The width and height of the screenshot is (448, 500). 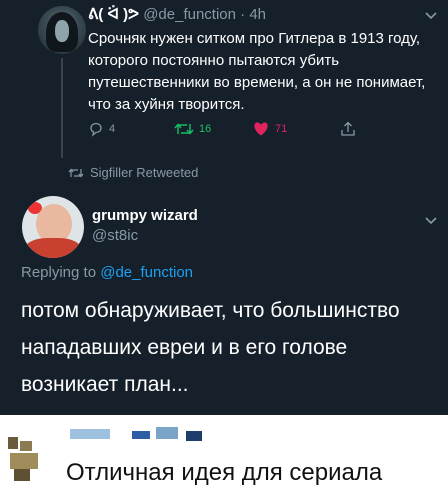 I want to click on retweet-banner-label: Sigfiller Retweeted, so click(x=144, y=172).